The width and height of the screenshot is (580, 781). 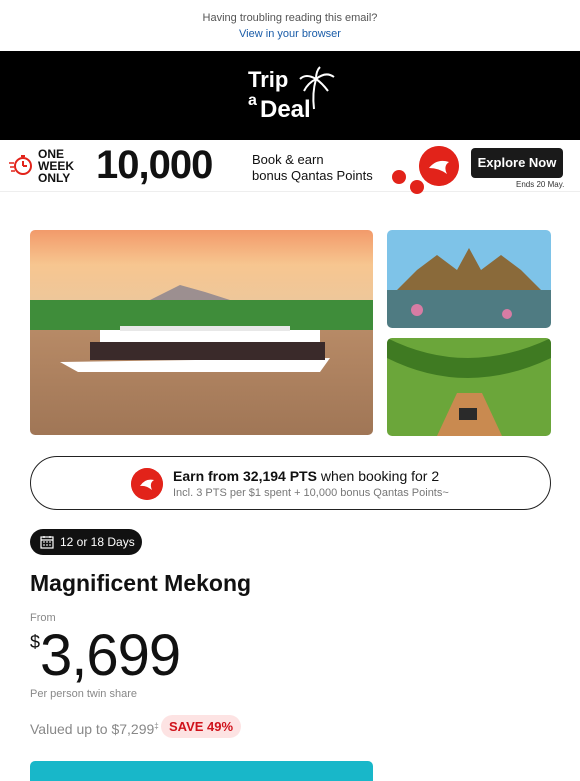 What do you see at coordinates (83, 694) in the screenshot?
I see `per-person-label: Per person twin share` at bounding box center [83, 694].